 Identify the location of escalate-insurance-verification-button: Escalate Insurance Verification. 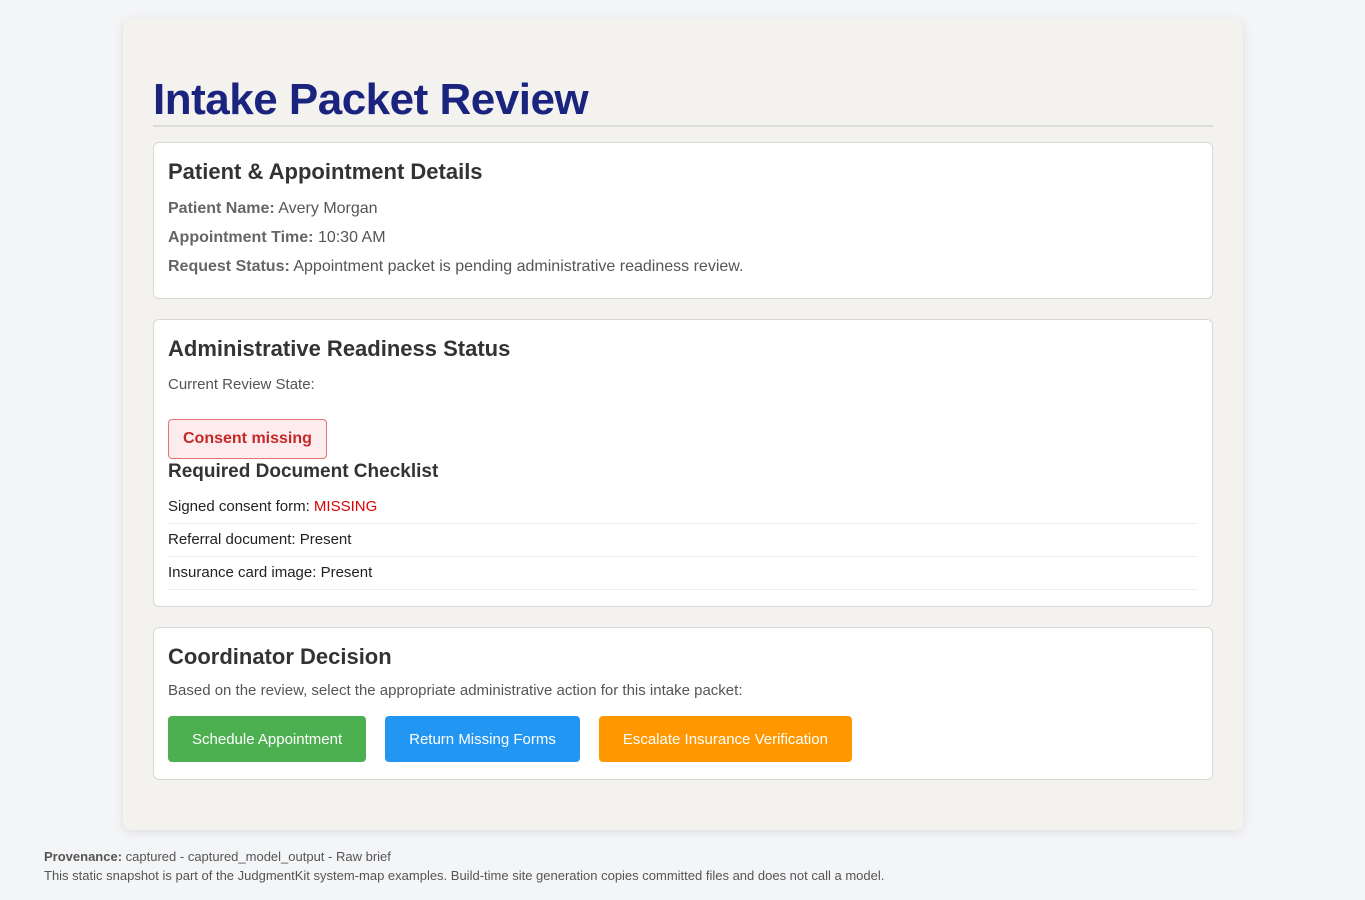
(725, 739).